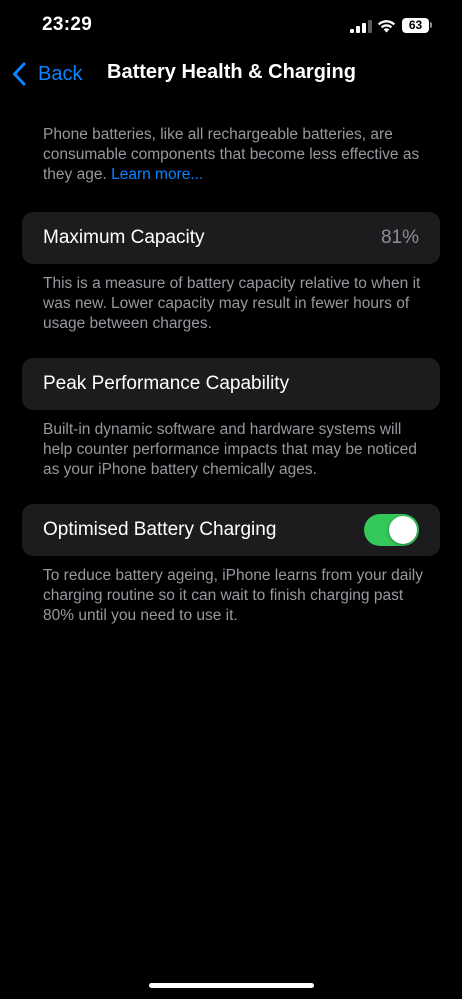 The width and height of the screenshot is (462, 999). What do you see at coordinates (60, 73) in the screenshot?
I see `back-label: Back` at bounding box center [60, 73].